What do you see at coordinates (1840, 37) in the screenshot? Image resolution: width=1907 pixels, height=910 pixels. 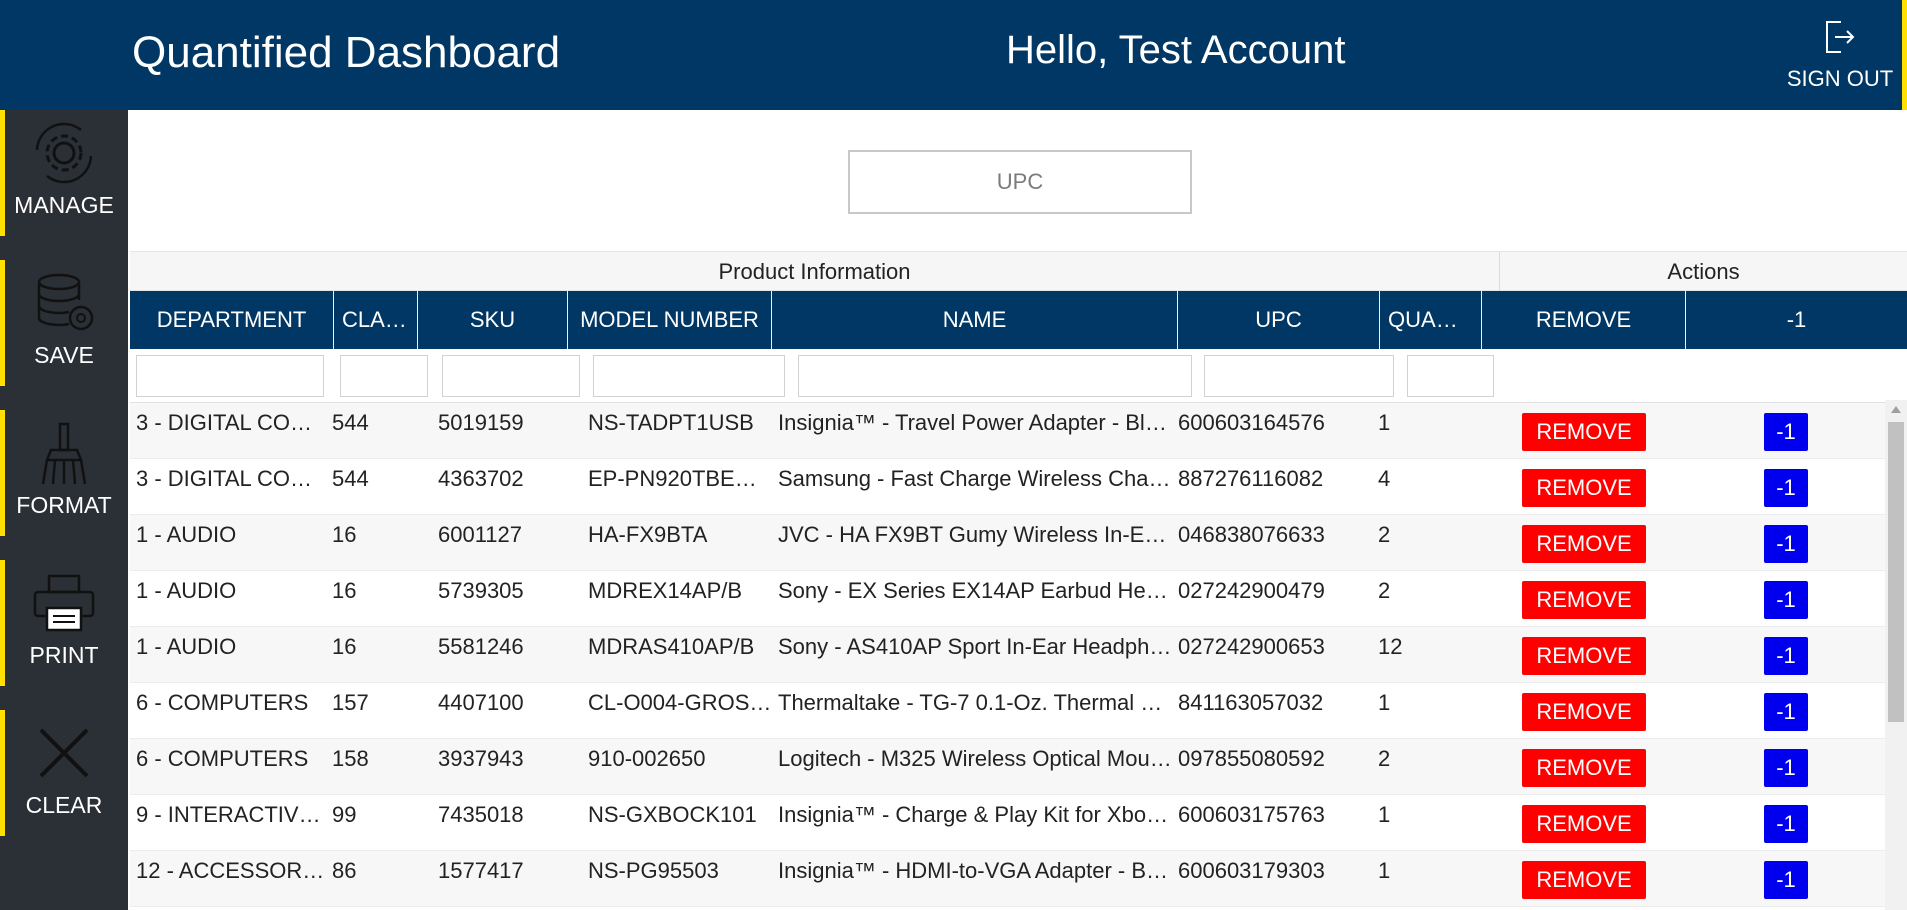 I see `sign-out-icon` at bounding box center [1840, 37].